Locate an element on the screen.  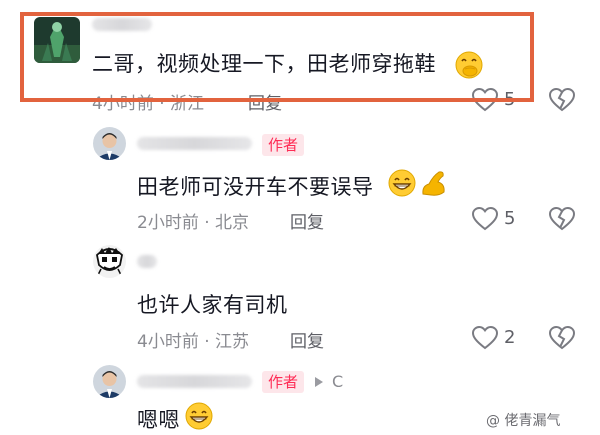
comment-text: 田老师可没开车不要误导 is located at coordinates (255, 187).